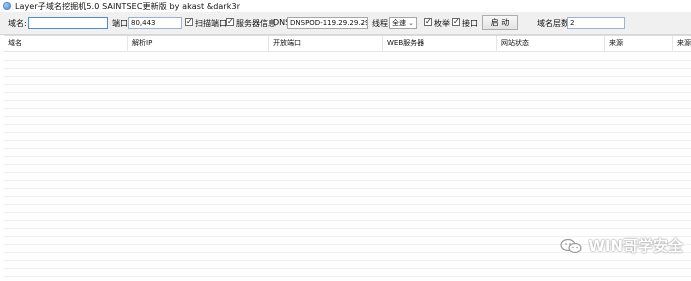 The image size is (691, 281). Describe the element at coordinates (347, 272) in the screenshot. I see `table-row` at that location.